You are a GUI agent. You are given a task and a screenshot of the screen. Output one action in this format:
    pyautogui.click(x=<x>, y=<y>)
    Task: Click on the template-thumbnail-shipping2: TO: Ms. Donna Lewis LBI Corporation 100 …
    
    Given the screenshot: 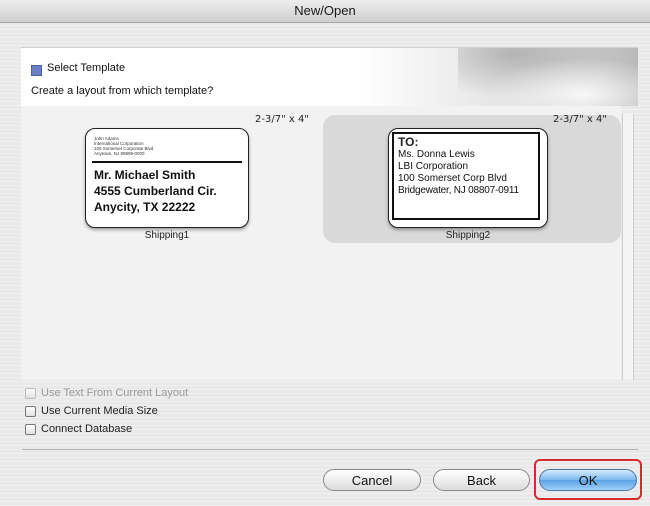 What is the action you would take?
    pyautogui.click(x=468, y=178)
    